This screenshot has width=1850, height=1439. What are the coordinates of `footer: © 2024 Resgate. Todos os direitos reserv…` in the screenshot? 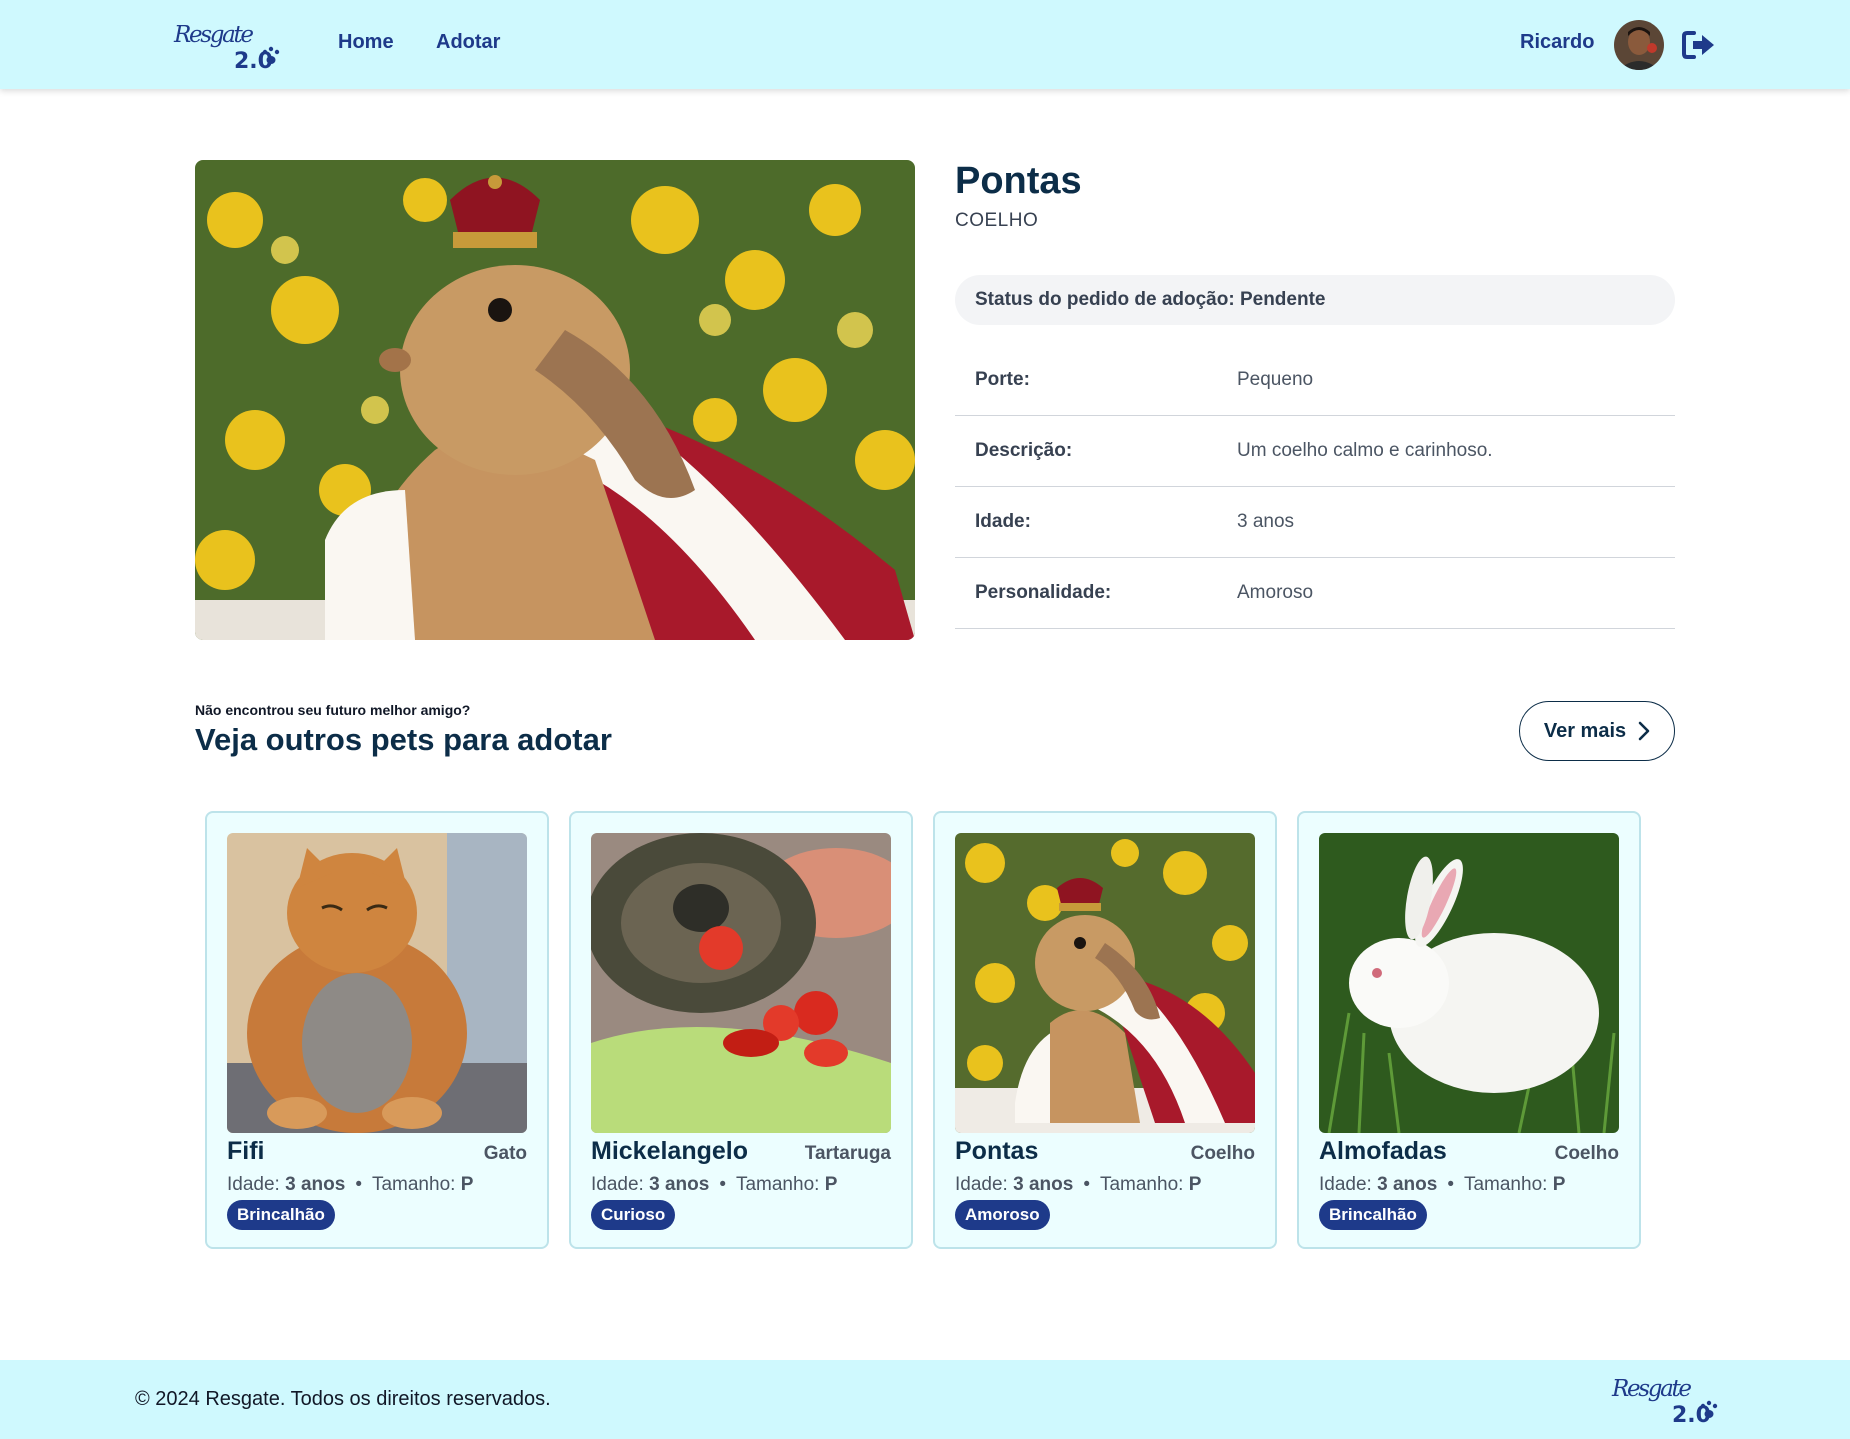 It's located at (925, 1399).